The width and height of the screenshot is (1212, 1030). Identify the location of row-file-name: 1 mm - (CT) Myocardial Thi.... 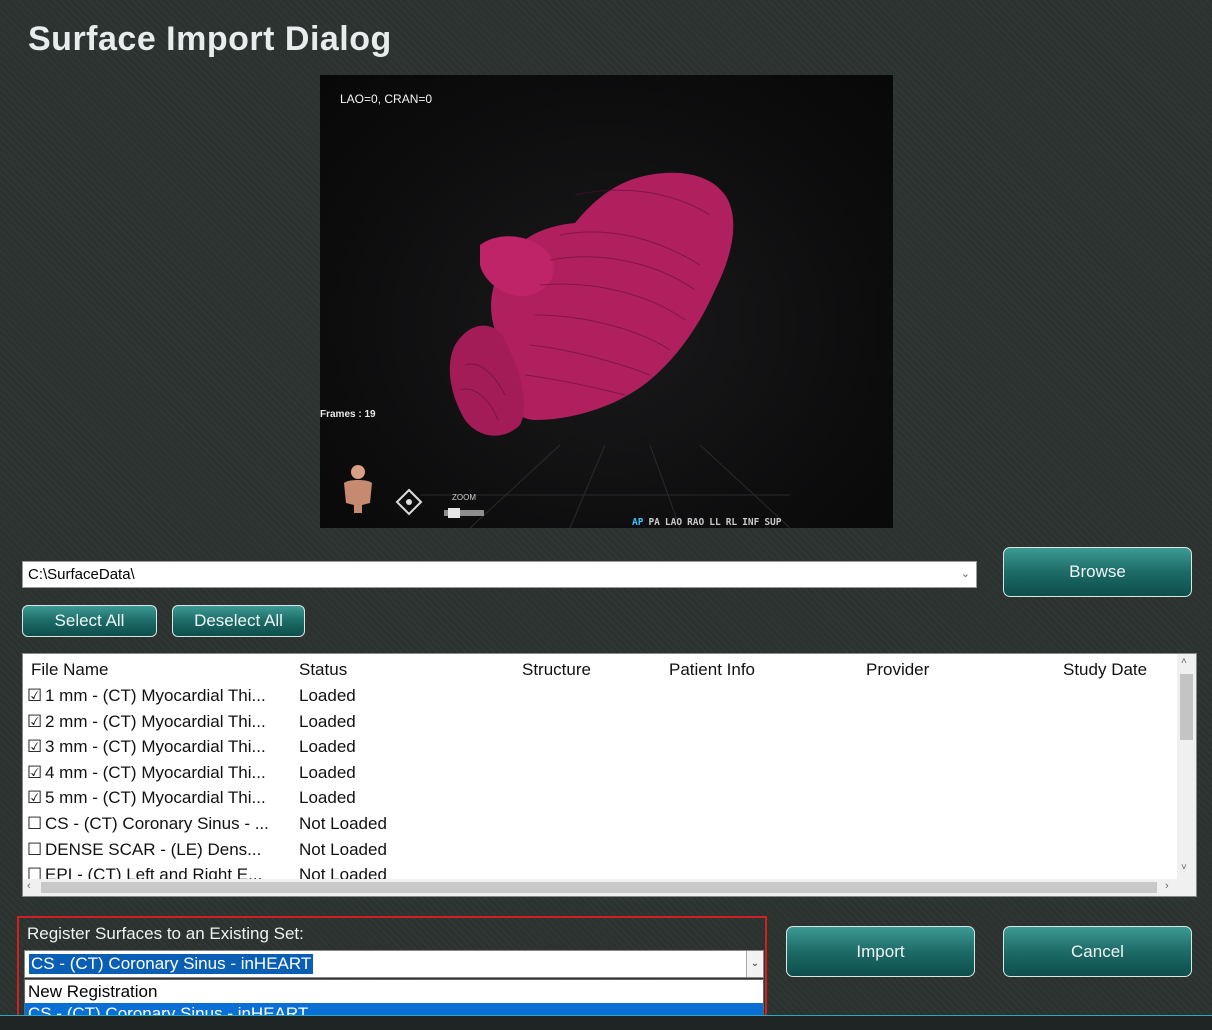
(155, 695).